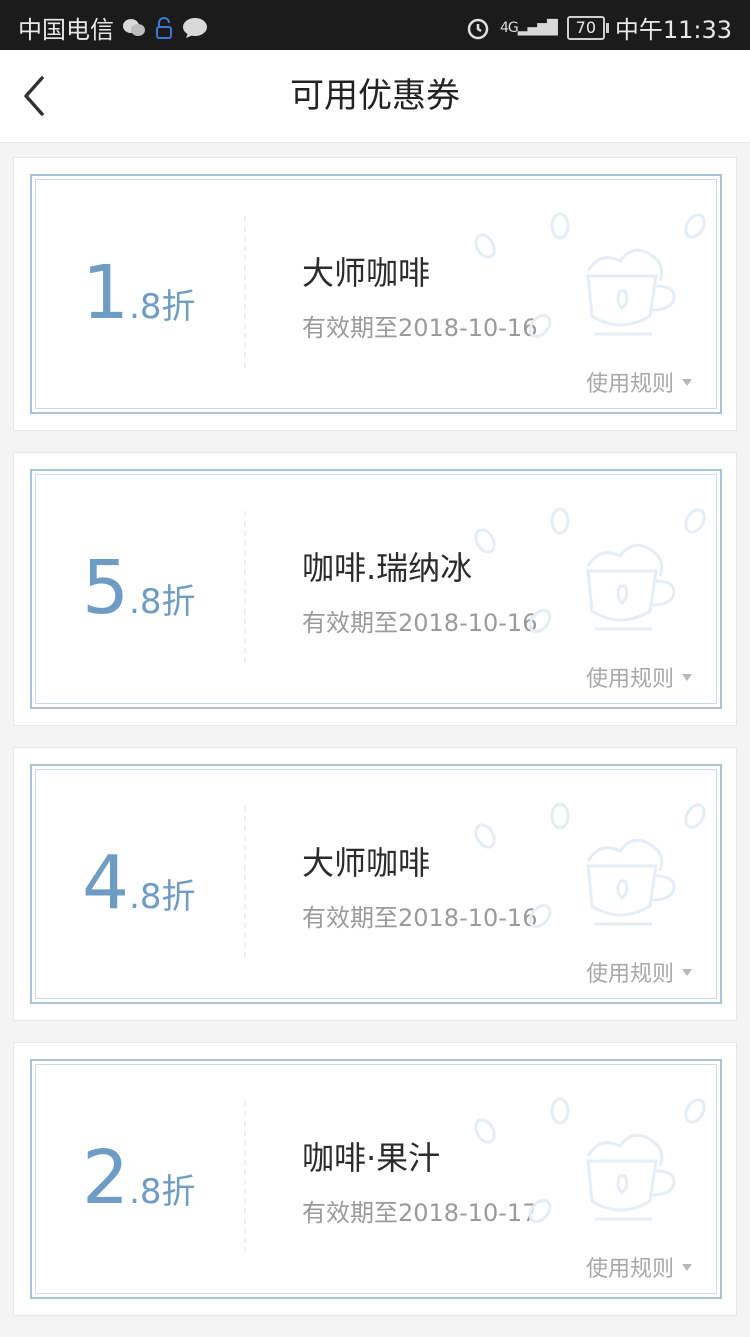 This screenshot has width=750, height=1337. What do you see at coordinates (106, 588) in the screenshot?
I see `discount-integer: 5` at bounding box center [106, 588].